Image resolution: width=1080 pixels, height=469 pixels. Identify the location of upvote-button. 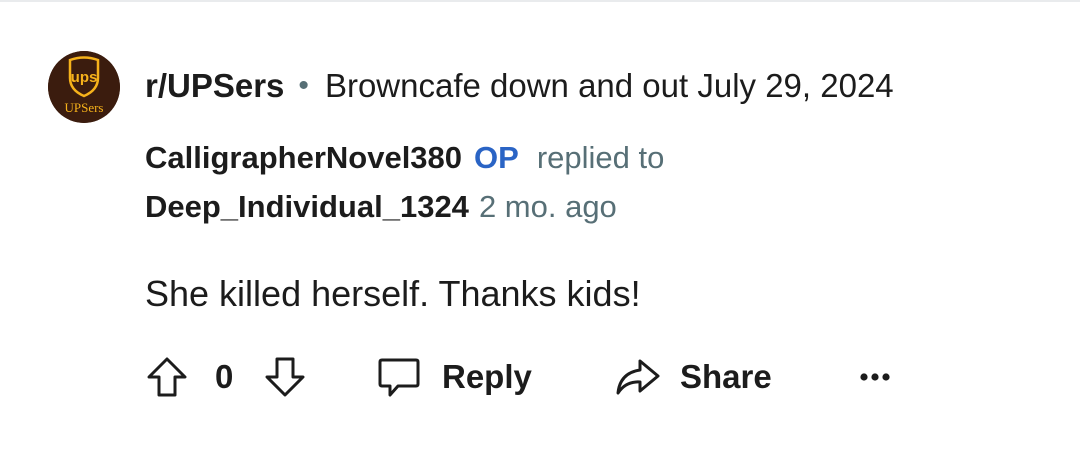
(167, 377).